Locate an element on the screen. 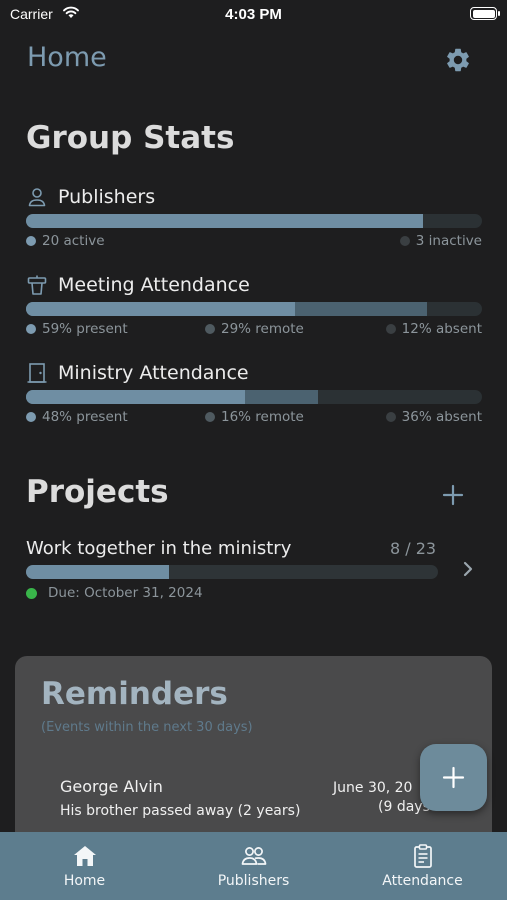 The image size is (507, 900). group-stats-title: Group Stats is located at coordinates (130, 138).